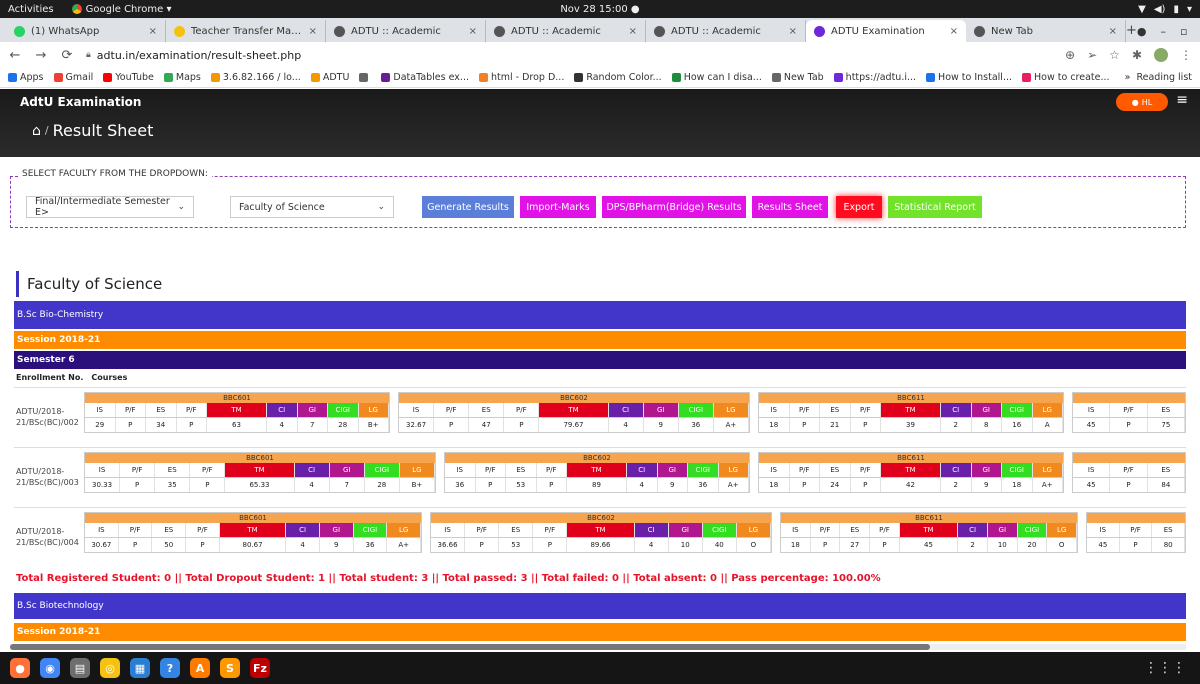 The height and width of the screenshot is (684, 1200). What do you see at coordinates (282, 207) in the screenshot?
I see `faculty-value: Faculty of Science` at bounding box center [282, 207].